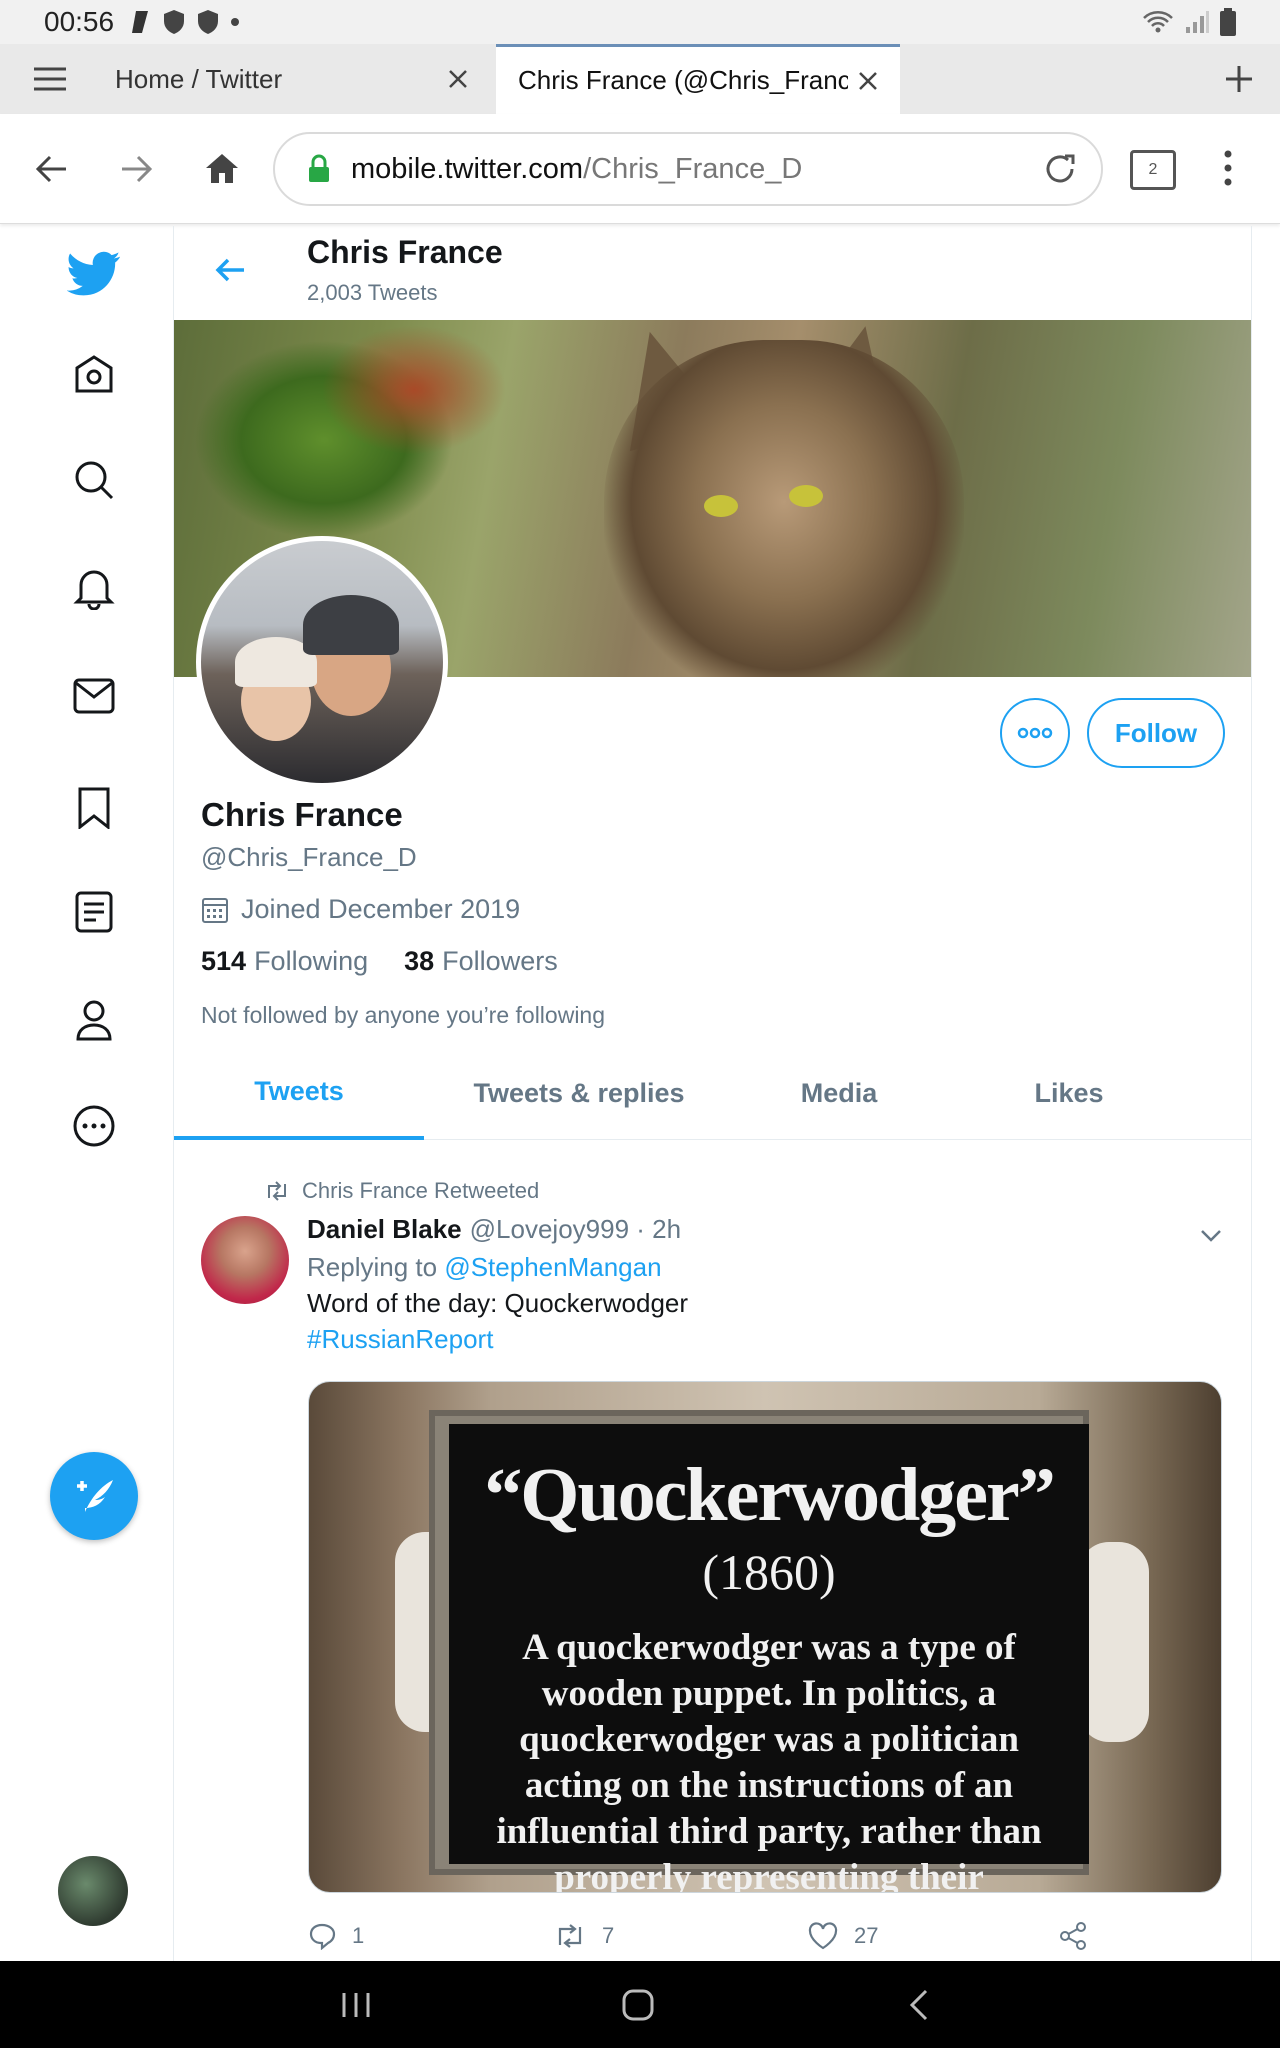 This screenshot has height=2048, width=1280. I want to click on tab-count: 2, so click(1153, 169).